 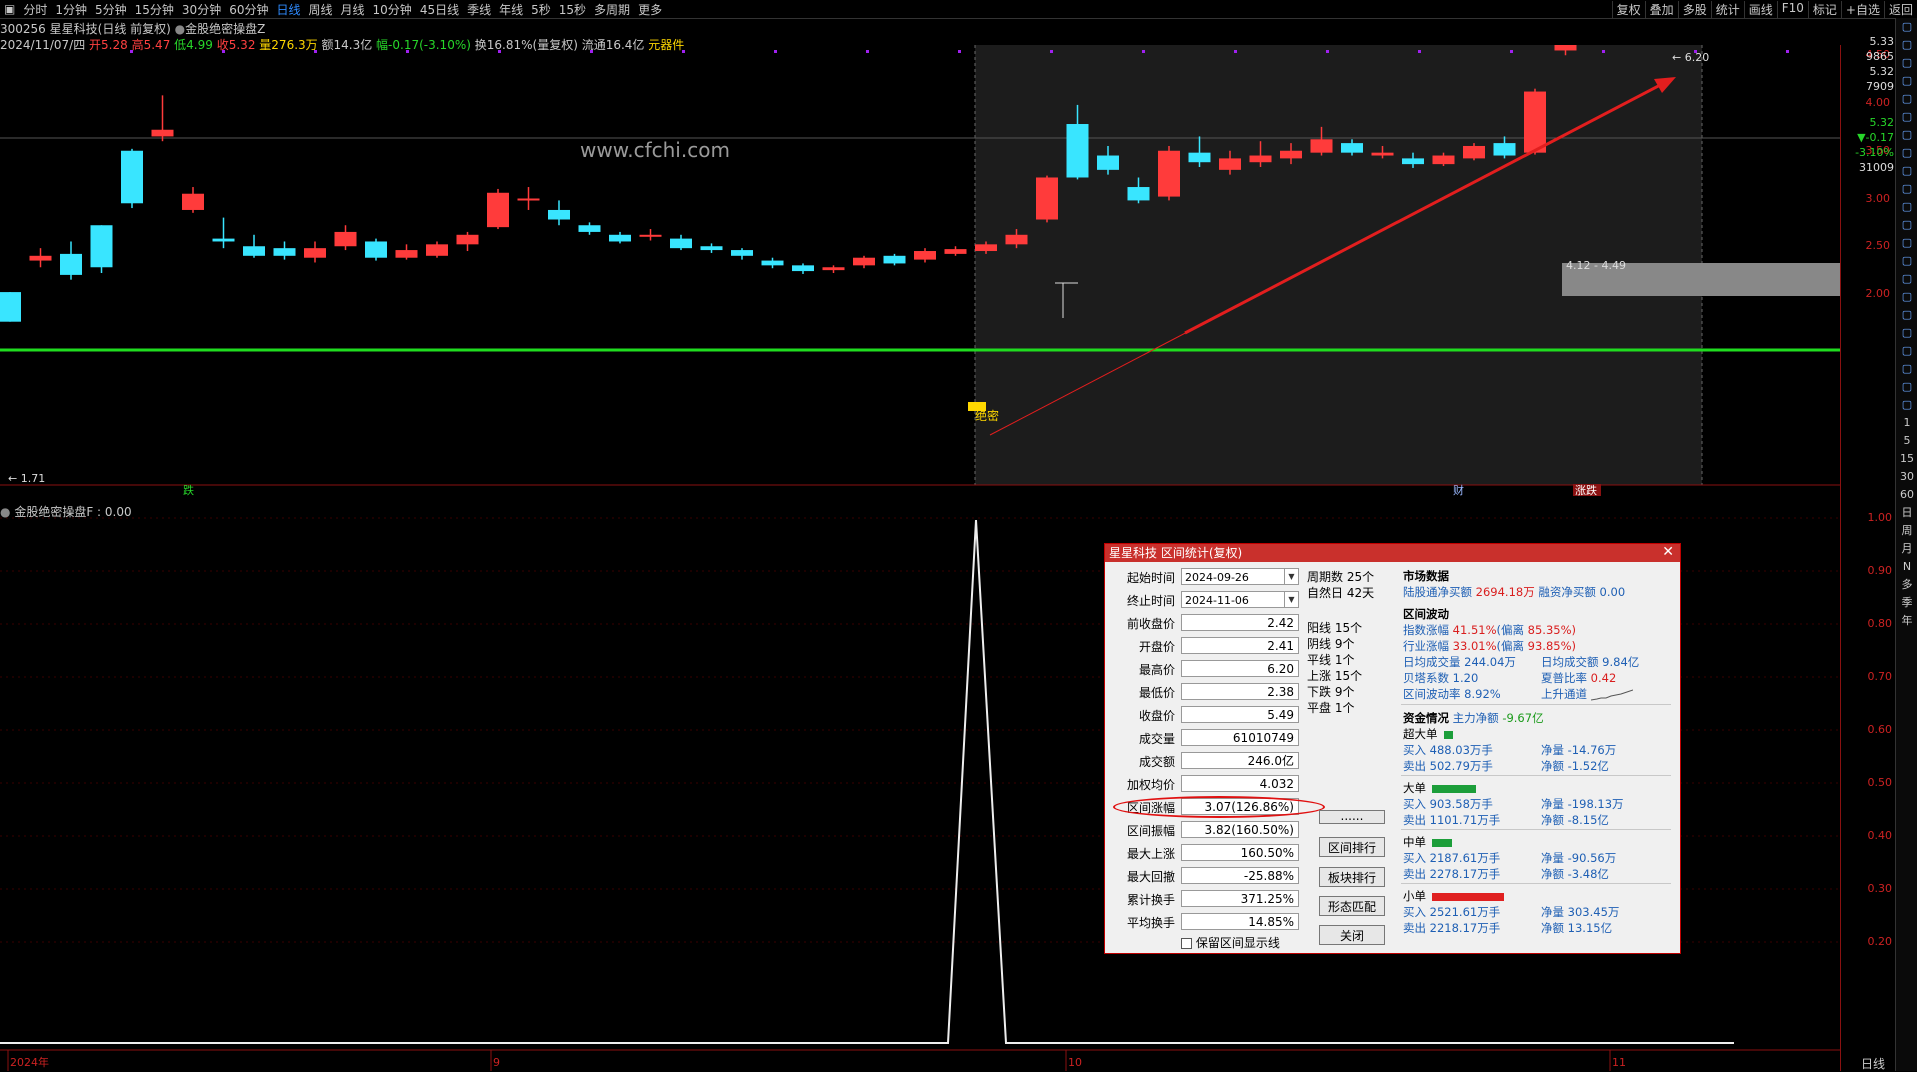 I want to click on candle, so click(x=315, y=252).